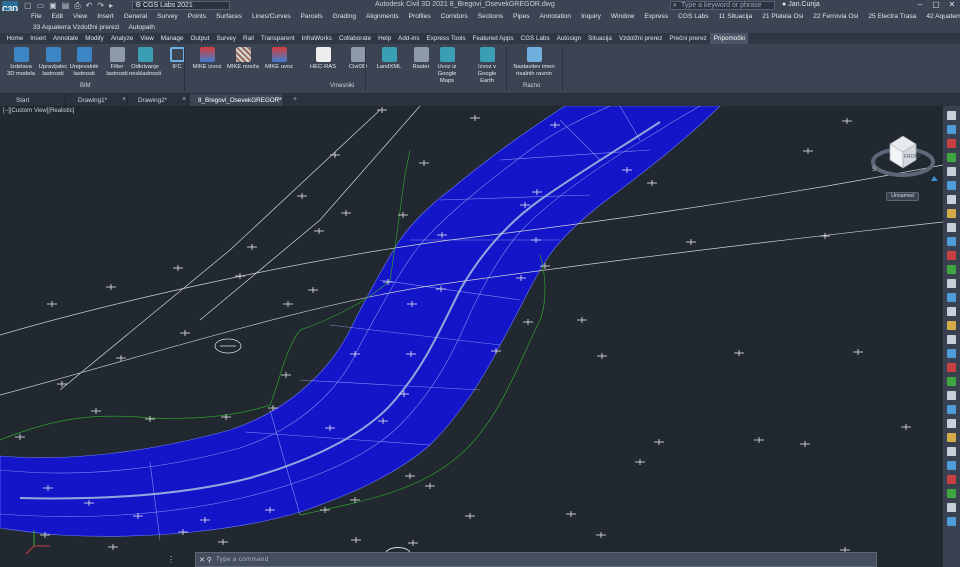 The width and height of the screenshot is (960, 567). Describe the element at coordinates (172, 38) in the screenshot. I see `ribbon-tab-6: Manage` at that location.